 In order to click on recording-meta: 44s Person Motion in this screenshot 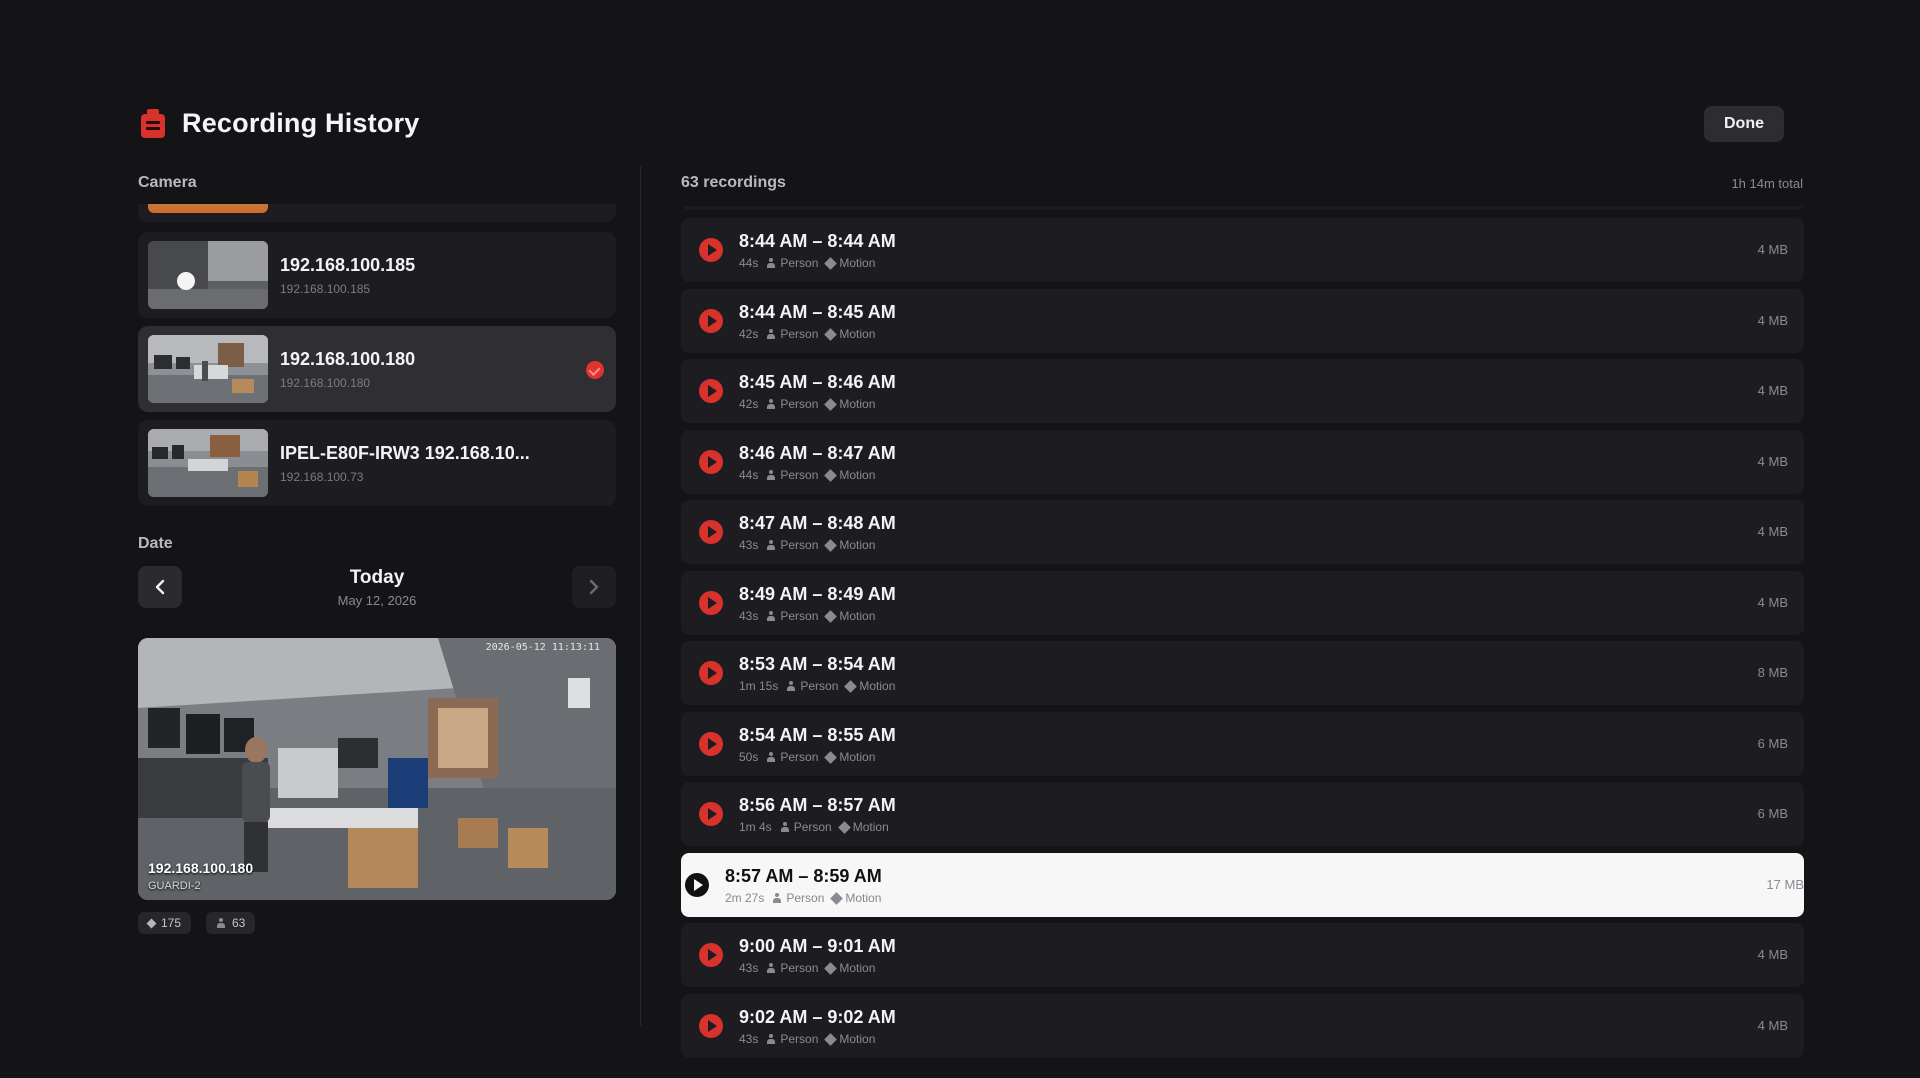, I will do `click(807, 475)`.